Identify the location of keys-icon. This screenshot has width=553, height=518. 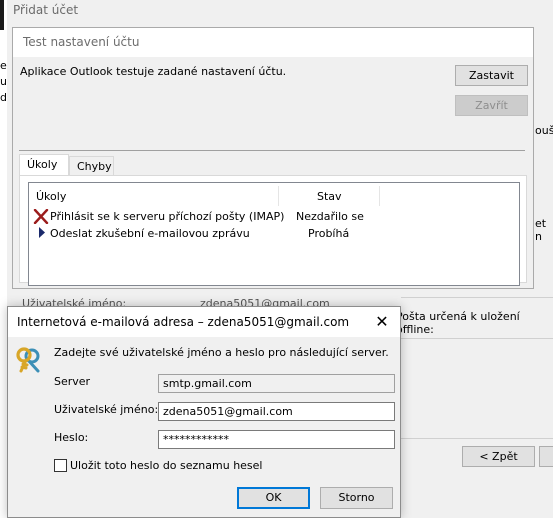
(29, 359).